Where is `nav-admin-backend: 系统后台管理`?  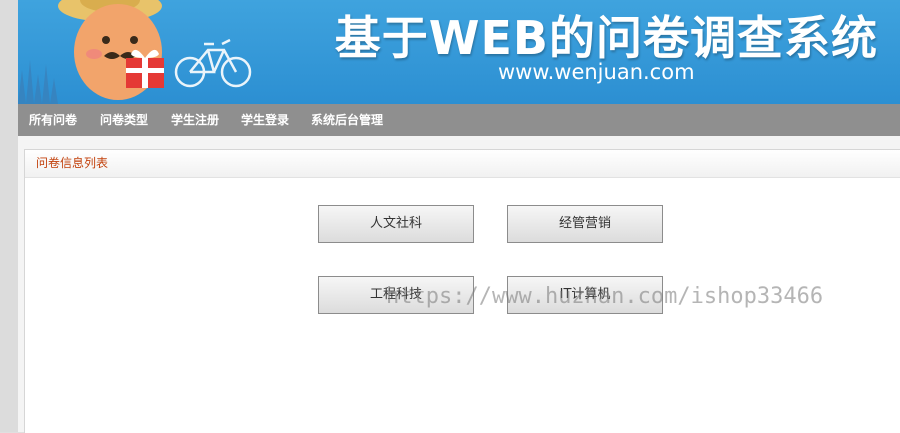
nav-admin-backend: 系统后台管理 is located at coordinates (347, 120).